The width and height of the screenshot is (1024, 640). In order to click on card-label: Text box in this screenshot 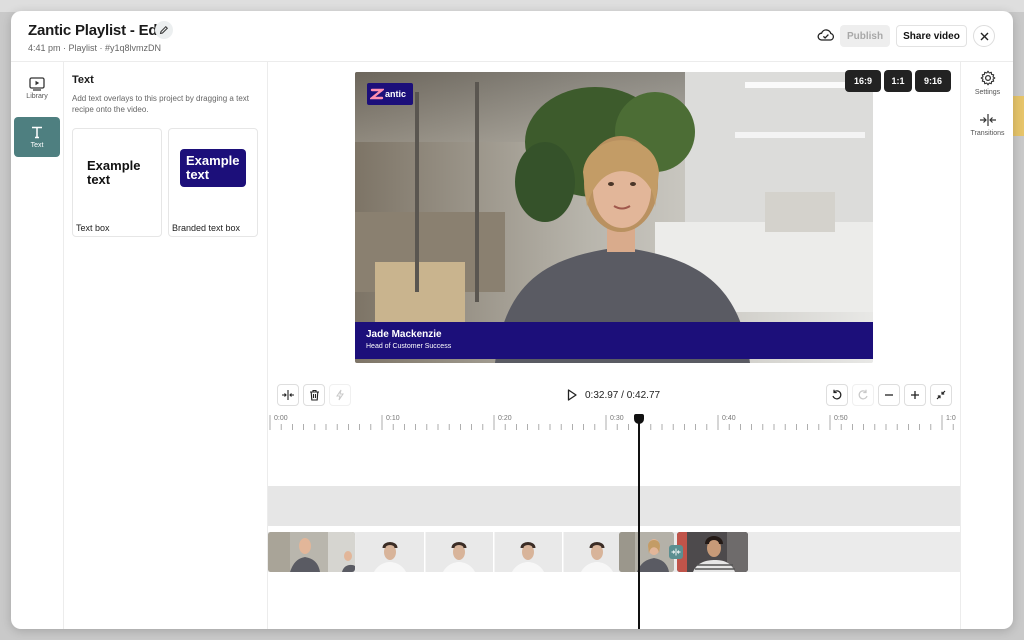, I will do `click(93, 228)`.